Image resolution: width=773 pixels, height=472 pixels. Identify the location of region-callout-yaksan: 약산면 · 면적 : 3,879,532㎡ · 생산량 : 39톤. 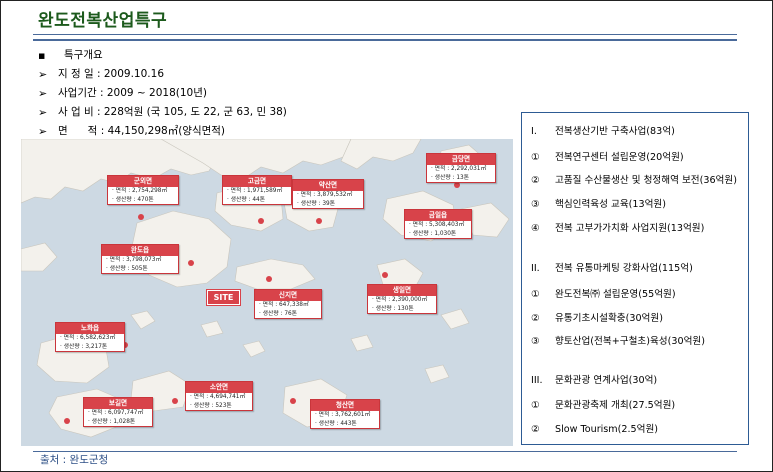
(328, 194).